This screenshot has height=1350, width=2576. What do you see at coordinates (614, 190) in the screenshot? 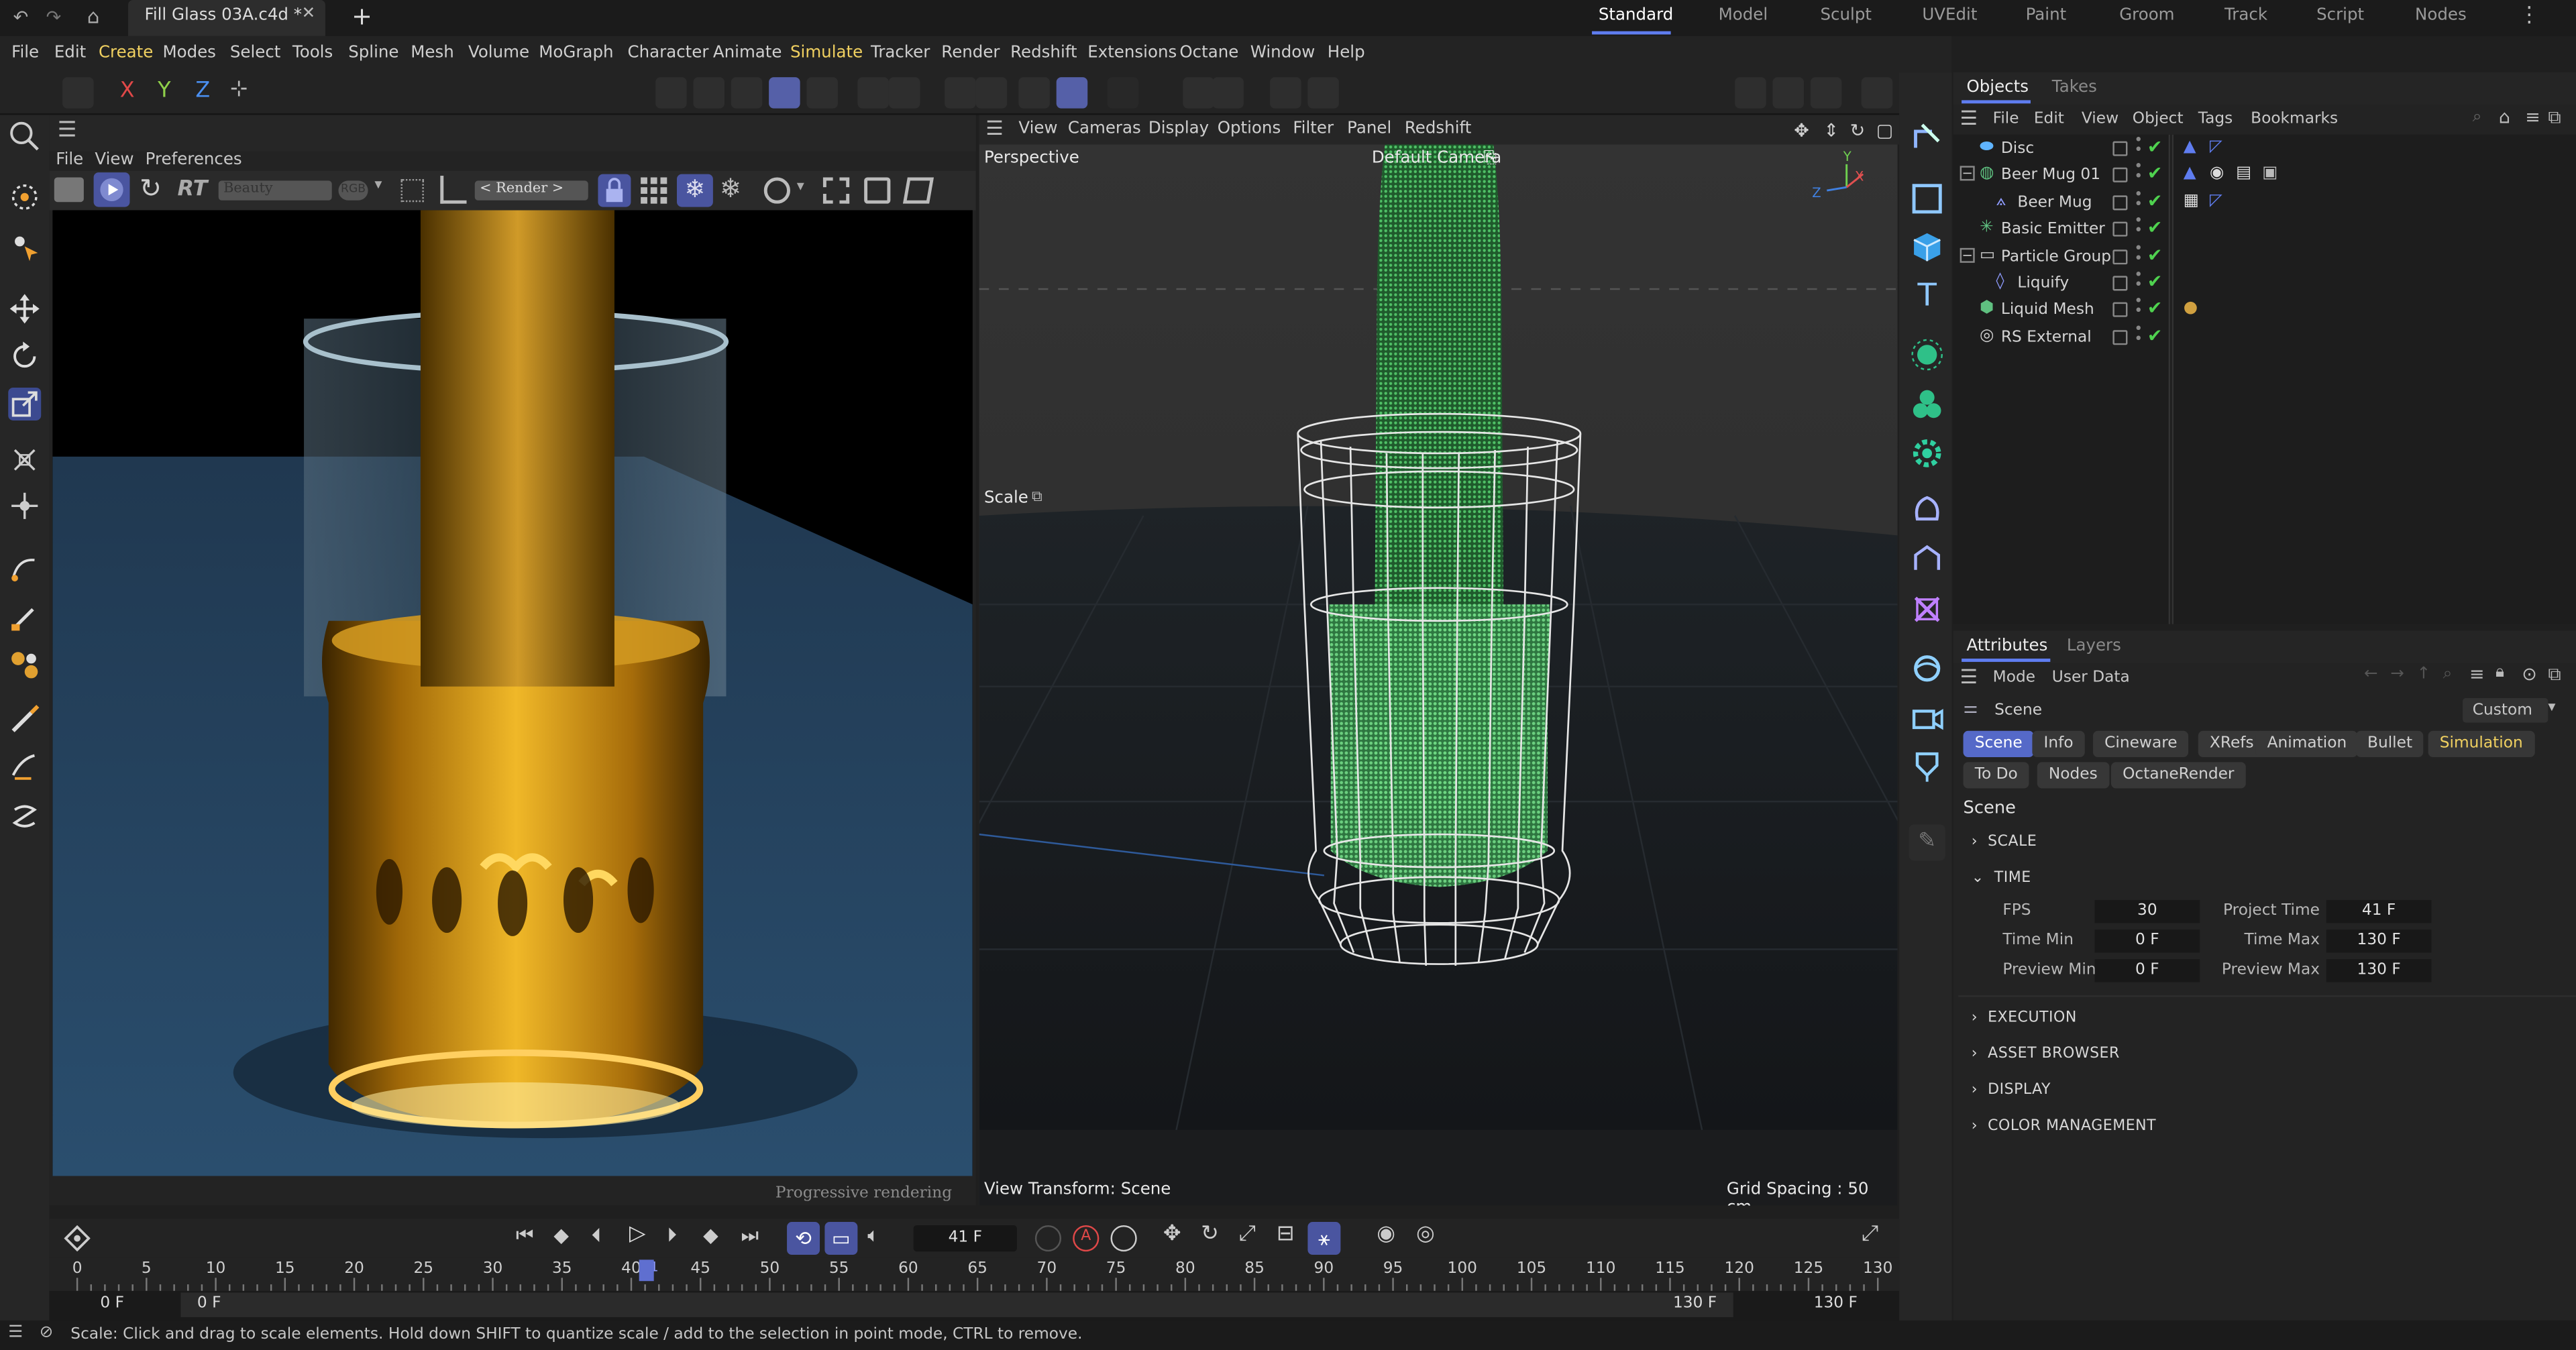
I see `lock-icon` at bounding box center [614, 190].